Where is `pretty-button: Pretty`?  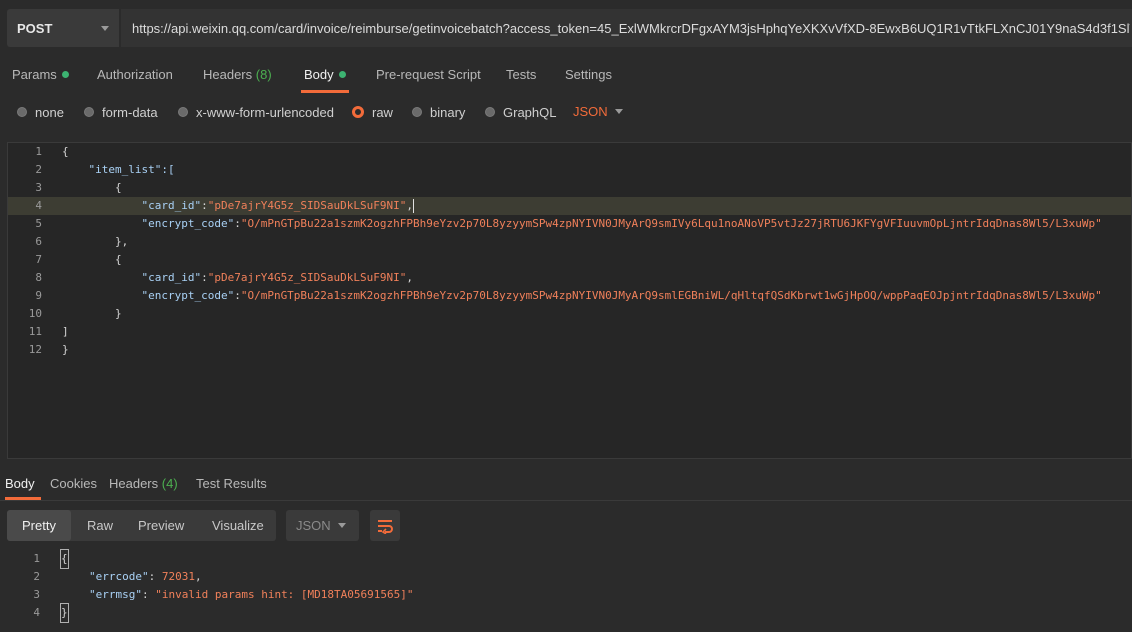 pretty-button: Pretty is located at coordinates (39, 525).